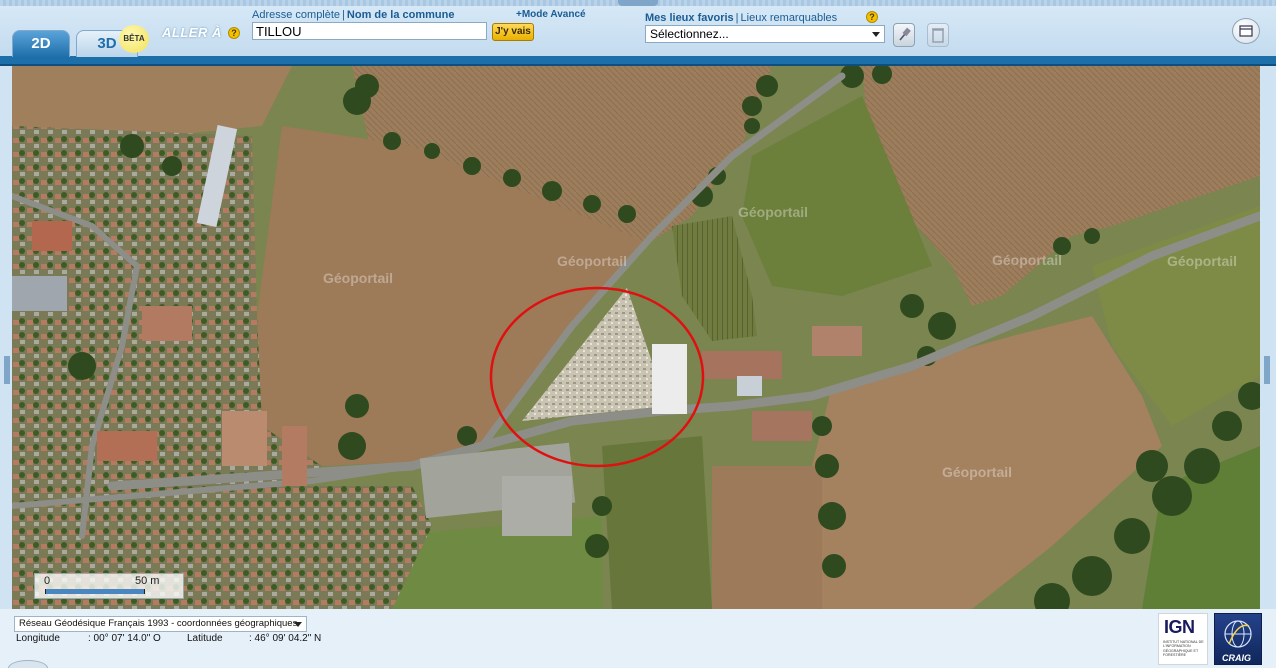 Image resolution: width=1276 pixels, height=668 pixels. What do you see at coordinates (369, 31) in the screenshot?
I see `search-input` at bounding box center [369, 31].